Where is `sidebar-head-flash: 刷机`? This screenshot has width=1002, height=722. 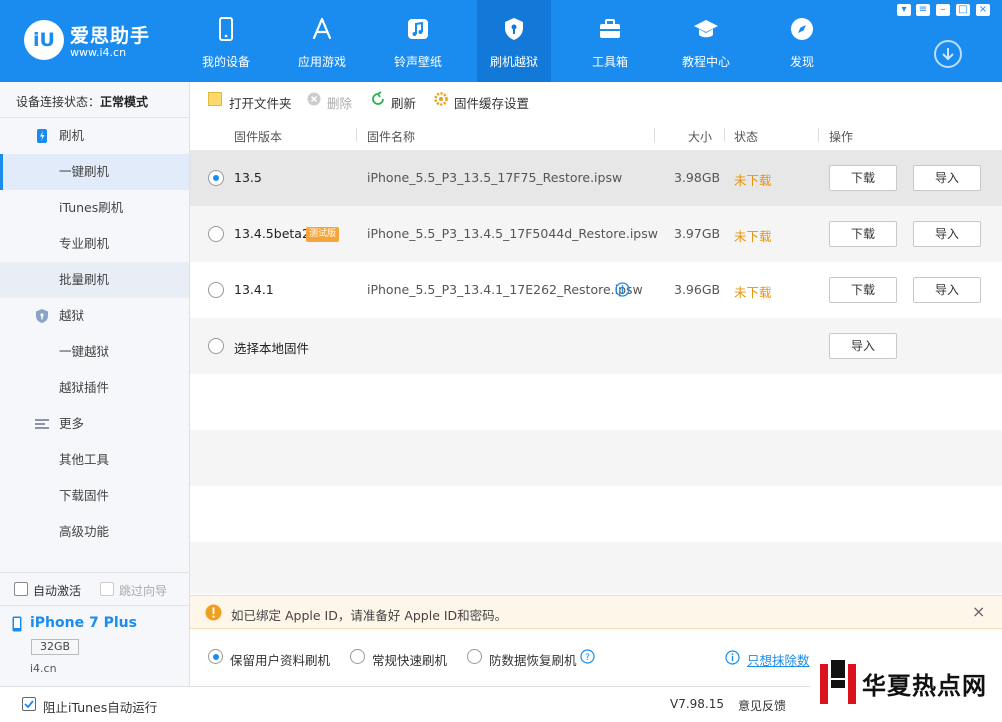
sidebar-head-flash: 刷机 is located at coordinates (94, 136).